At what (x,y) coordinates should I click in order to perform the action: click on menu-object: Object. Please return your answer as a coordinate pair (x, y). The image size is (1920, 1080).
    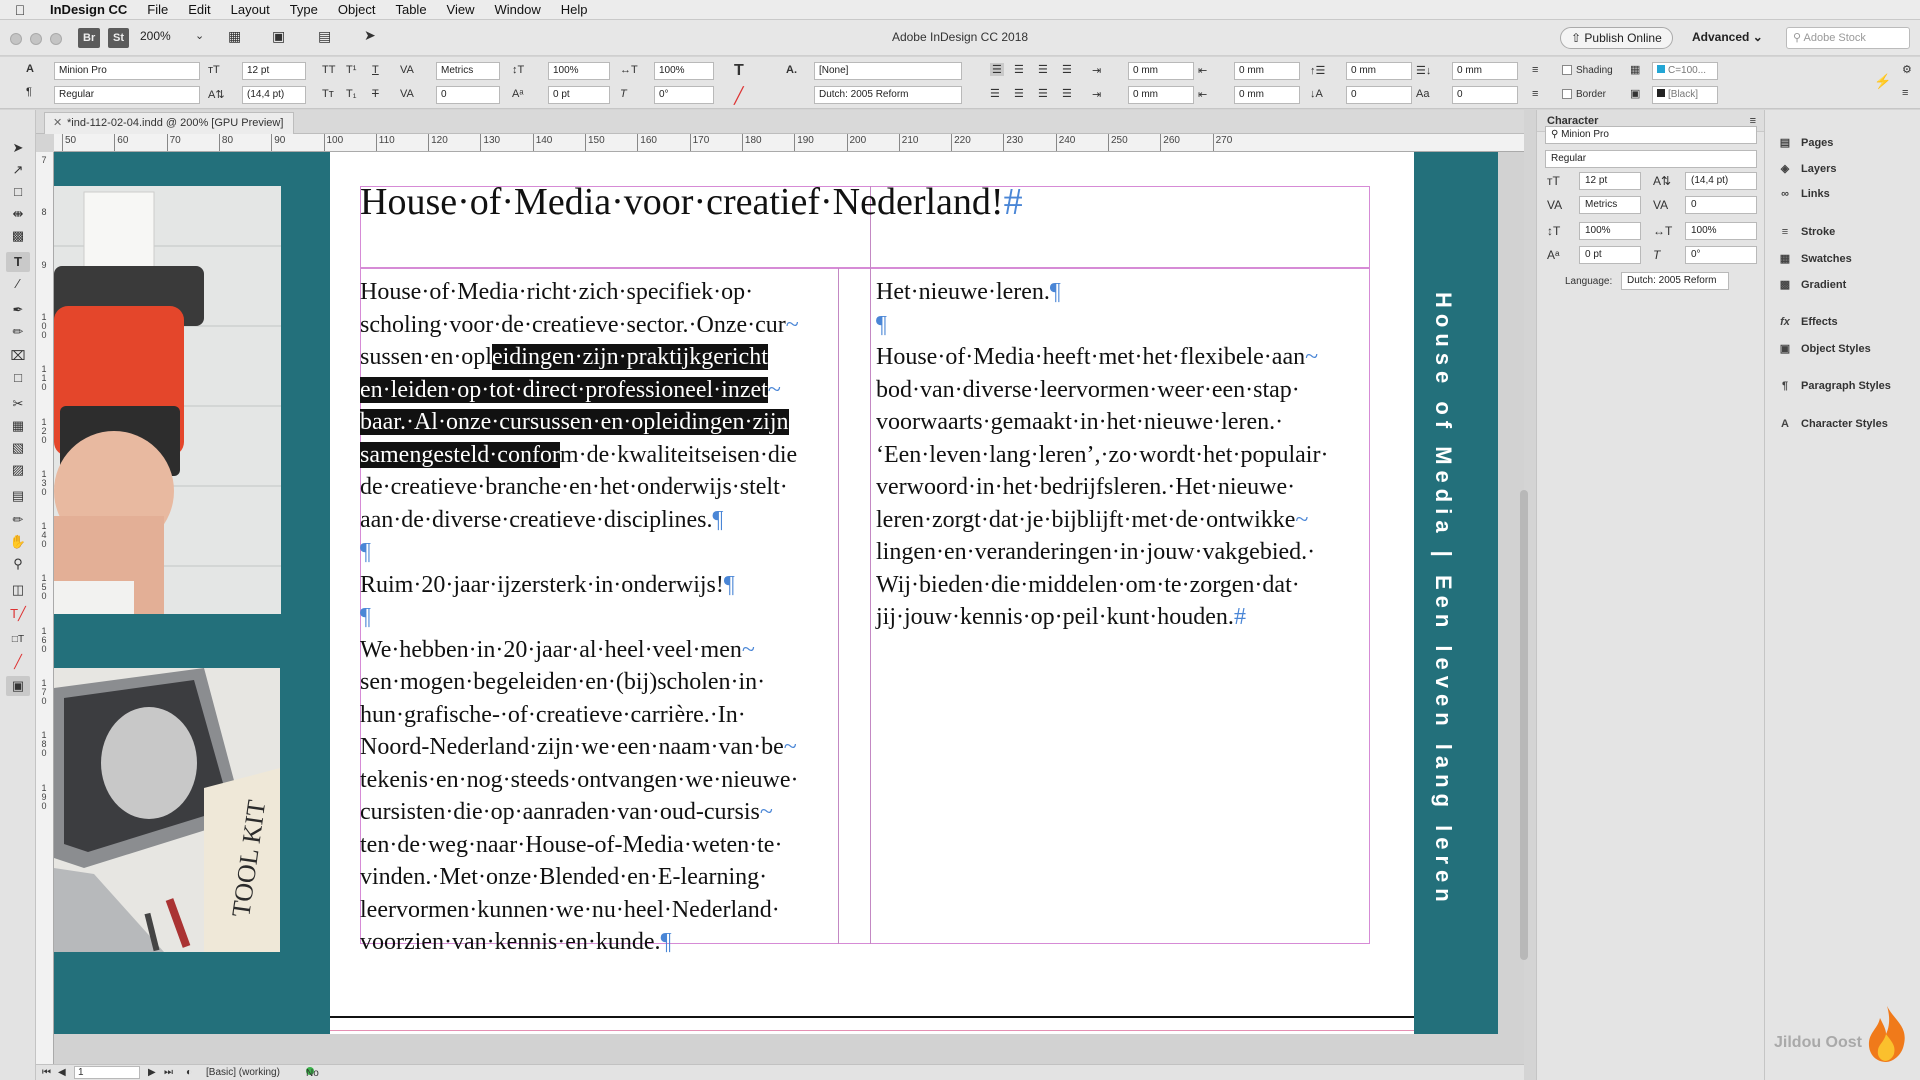
    Looking at the image, I should click on (357, 9).